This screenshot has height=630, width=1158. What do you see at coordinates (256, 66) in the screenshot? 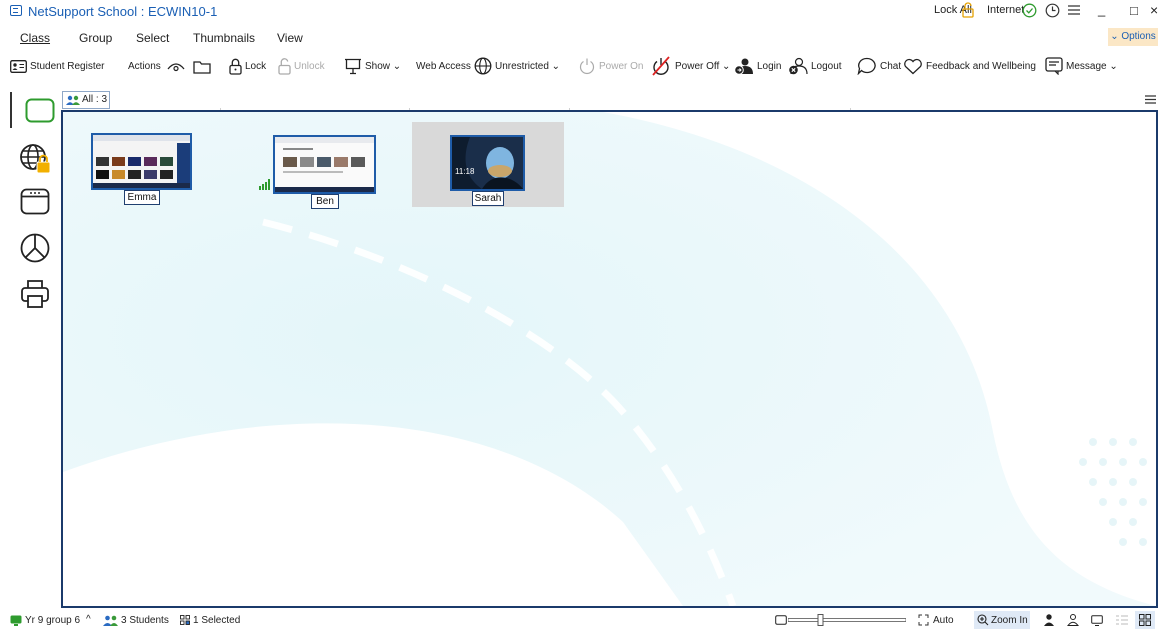
I see `lock-label: Lock` at bounding box center [256, 66].